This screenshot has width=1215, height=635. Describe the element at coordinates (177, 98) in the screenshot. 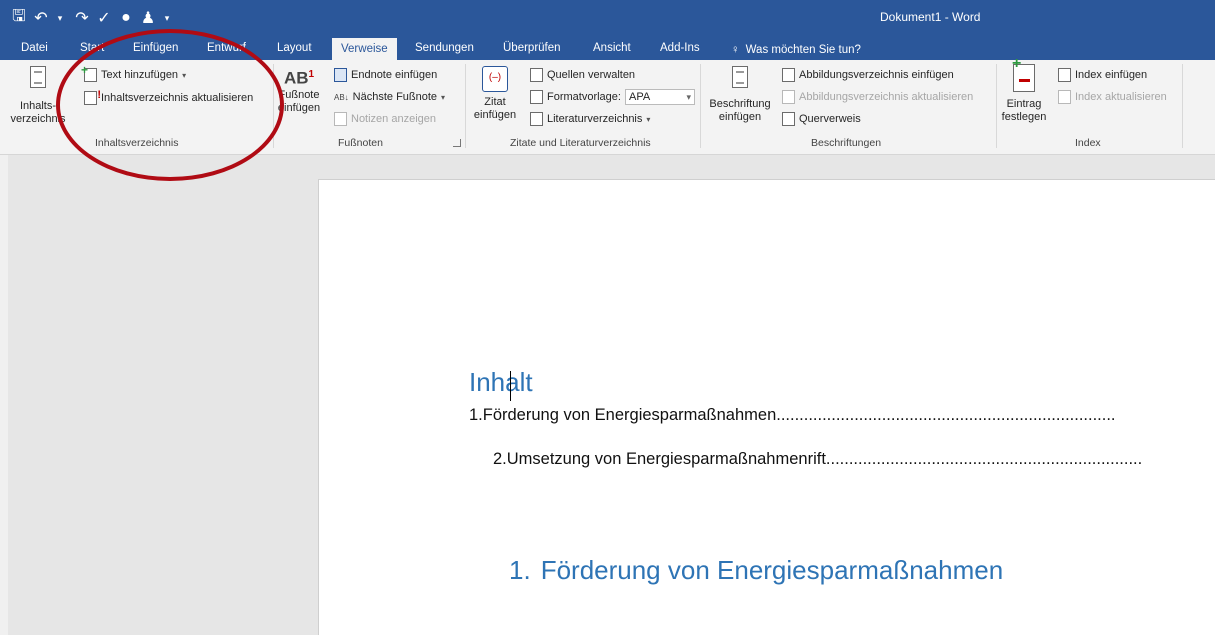

I see `aktualisieren-label: Inhaltsverzeichnis aktualisieren` at that location.